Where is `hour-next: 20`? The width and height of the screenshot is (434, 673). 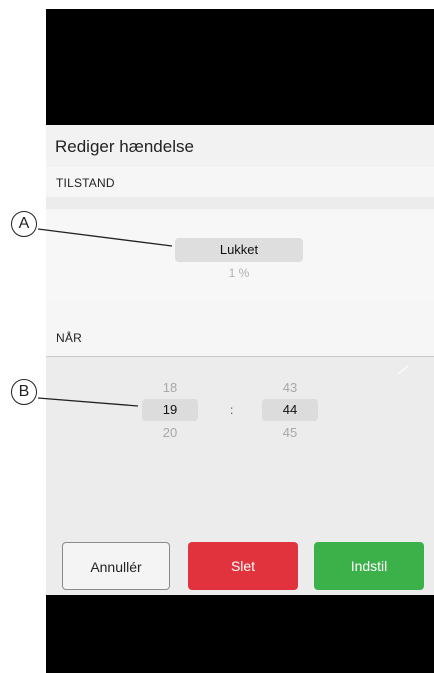 hour-next: 20 is located at coordinates (170, 432).